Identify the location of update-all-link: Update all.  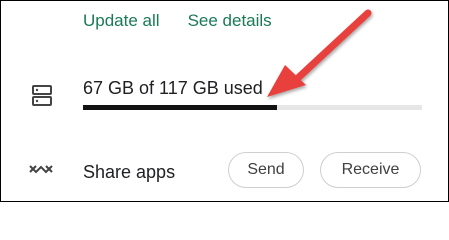
(121, 21).